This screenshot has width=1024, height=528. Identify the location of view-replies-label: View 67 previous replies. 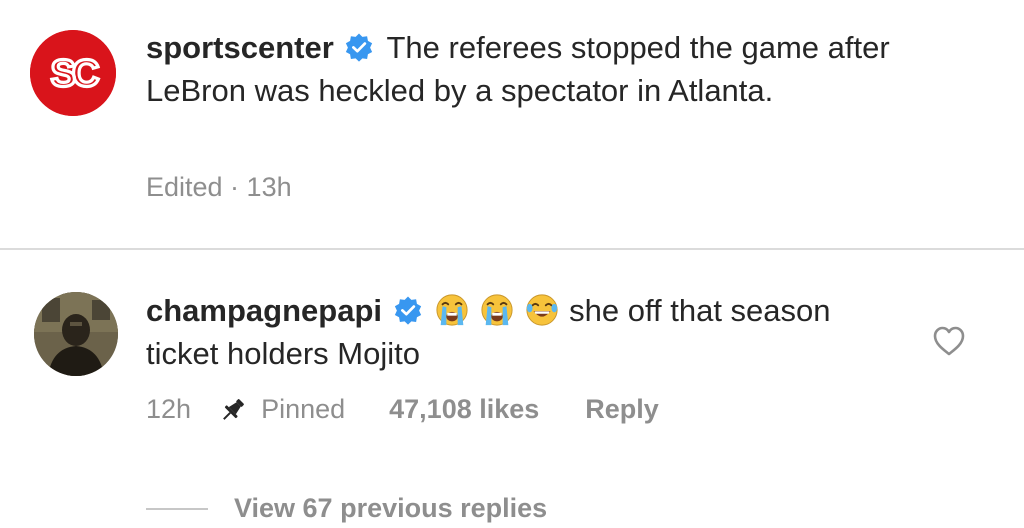
(390, 508).